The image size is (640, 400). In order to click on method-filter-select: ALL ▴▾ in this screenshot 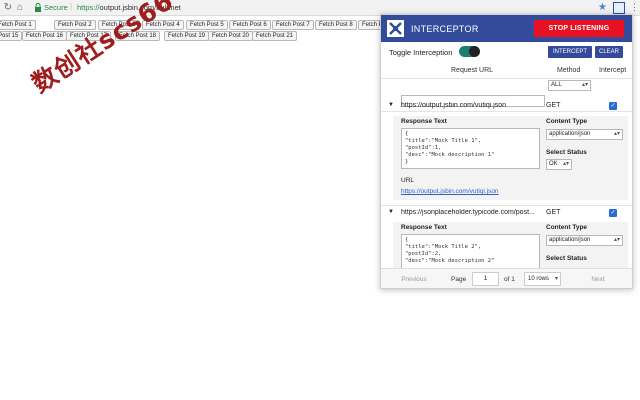, I will do `click(569, 85)`.